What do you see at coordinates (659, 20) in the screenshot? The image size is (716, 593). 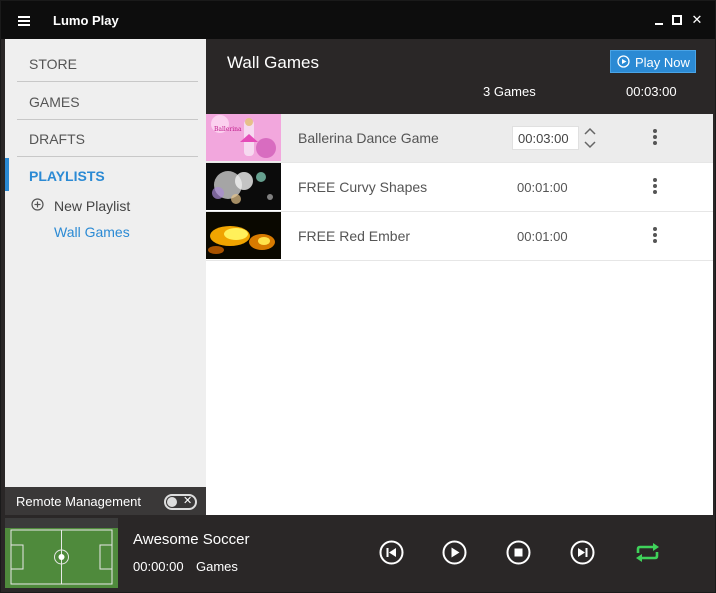 I see `minimize-button` at bounding box center [659, 20].